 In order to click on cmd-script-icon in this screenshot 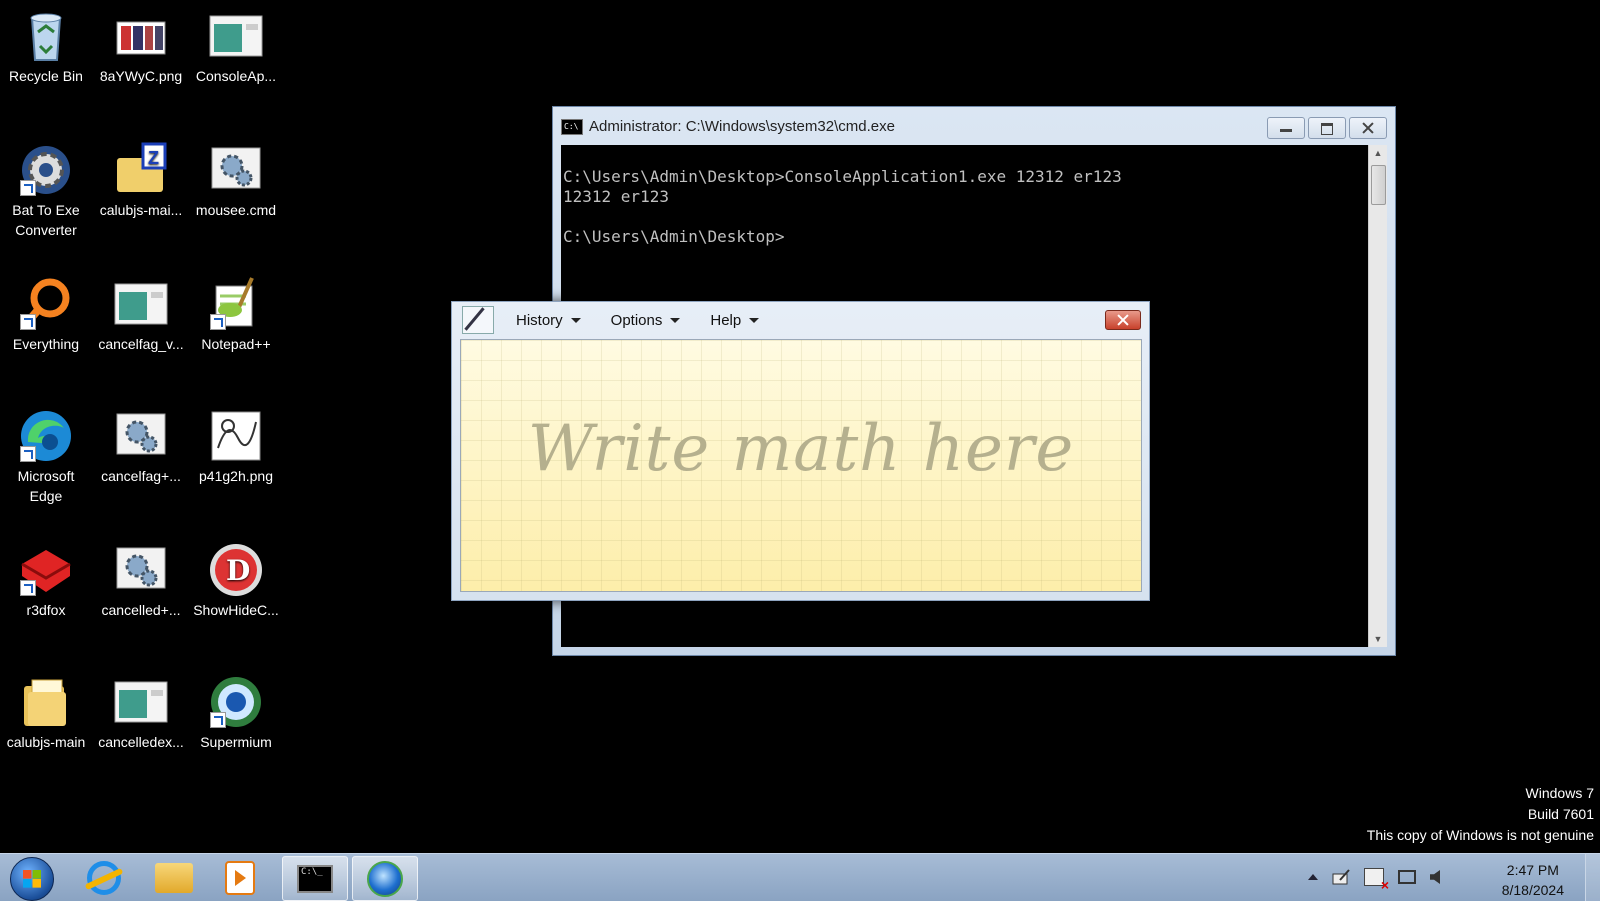, I will do `click(141, 436)`.